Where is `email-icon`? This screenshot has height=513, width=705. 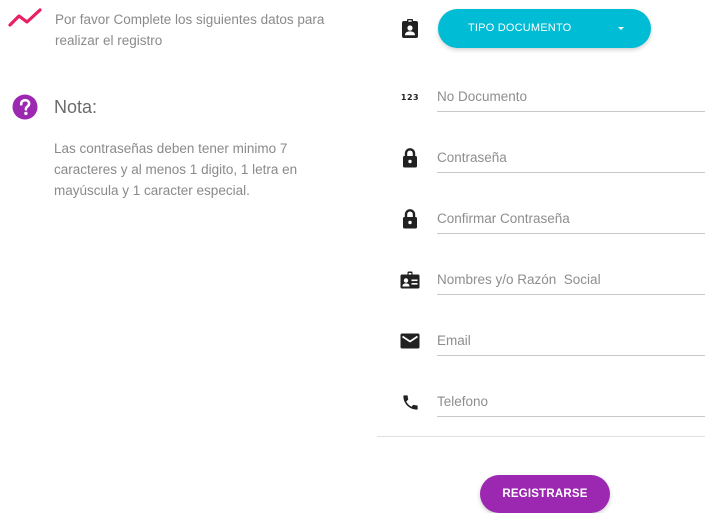 email-icon is located at coordinates (410, 341).